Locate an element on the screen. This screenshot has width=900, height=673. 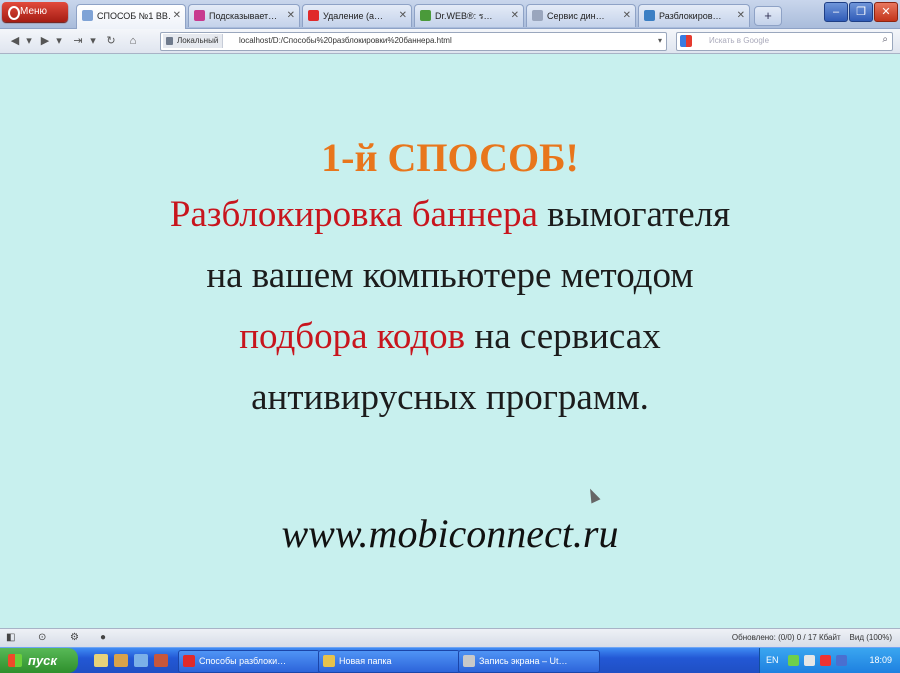
language-indicator: EN is located at coordinates (772, 660).